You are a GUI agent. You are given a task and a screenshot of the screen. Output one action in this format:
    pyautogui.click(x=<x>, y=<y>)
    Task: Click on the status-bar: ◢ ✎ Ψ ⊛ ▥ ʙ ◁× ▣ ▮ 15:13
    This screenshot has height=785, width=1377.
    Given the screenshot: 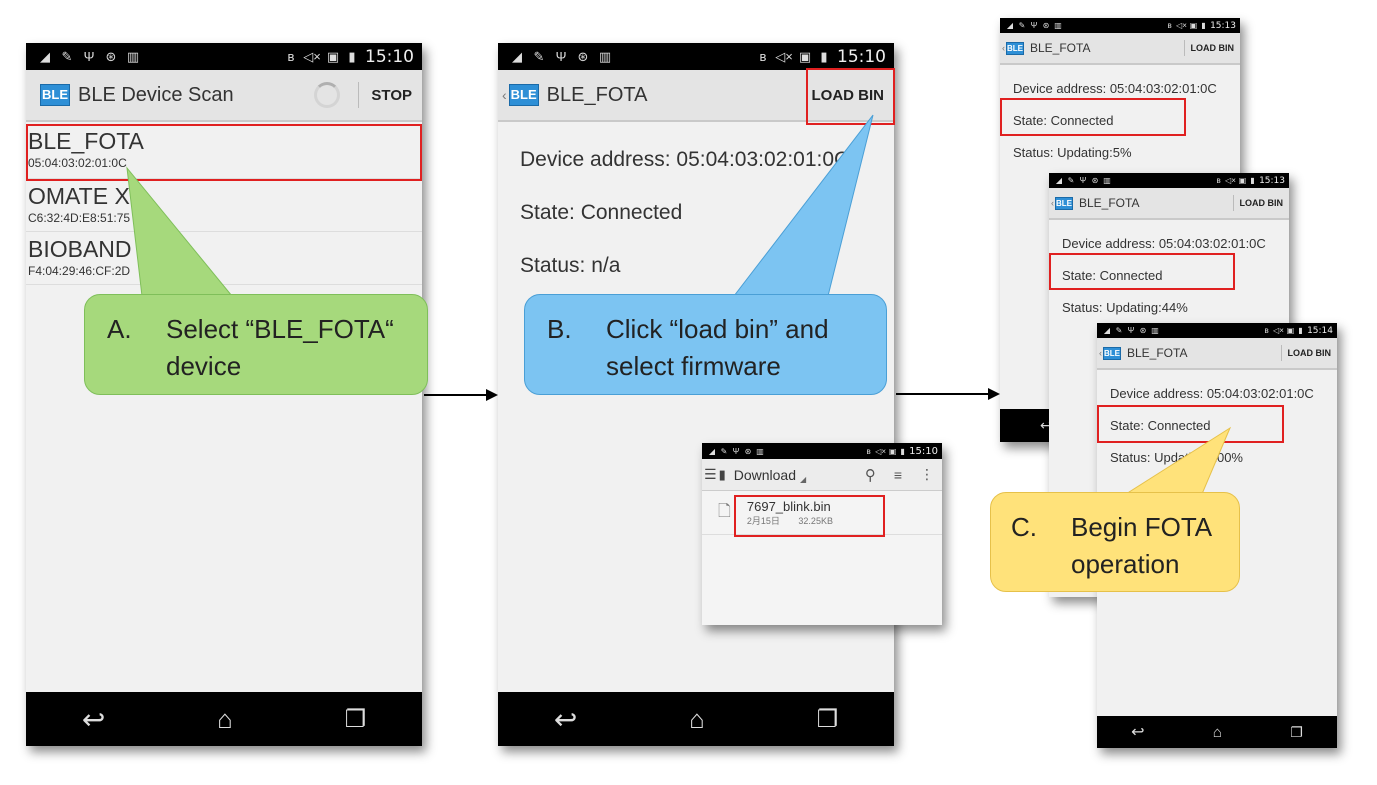 What is the action you would take?
    pyautogui.click(x=1169, y=180)
    